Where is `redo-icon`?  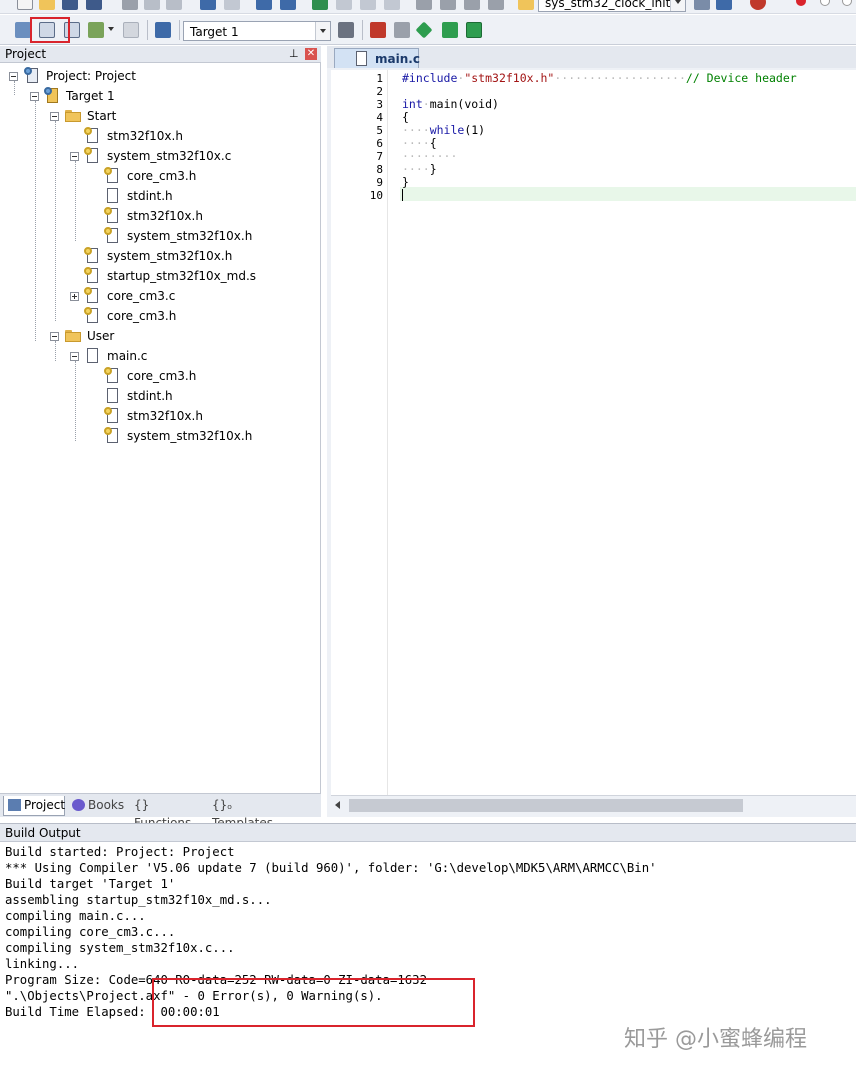 redo-icon is located at coordinates (232, 5).